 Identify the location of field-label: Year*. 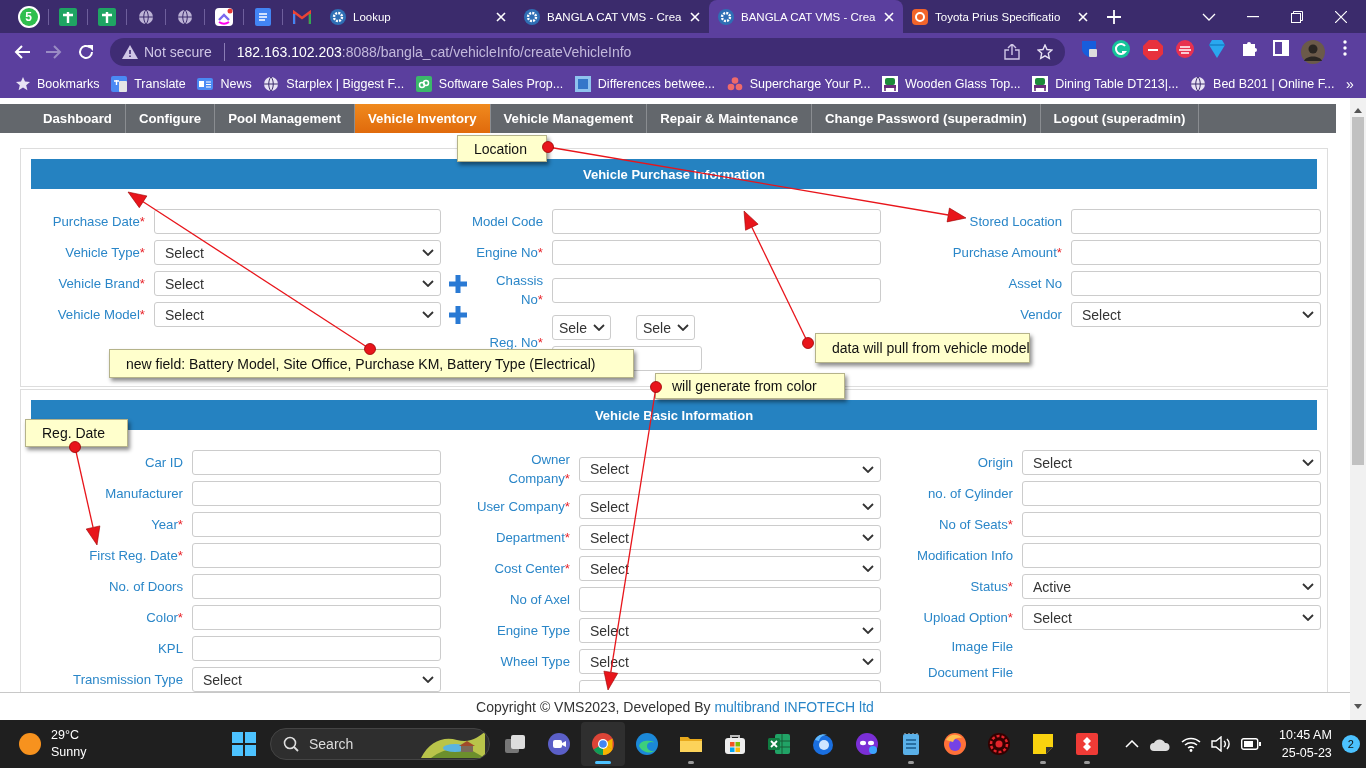
(167, 524).